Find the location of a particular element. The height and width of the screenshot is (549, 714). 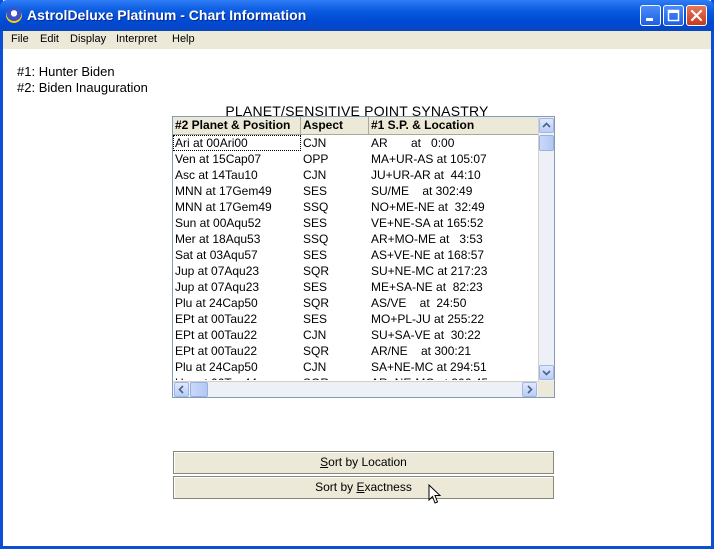

table-row: Plu at 24Cap50 CJN SA+NE-MC at 294:51 is located at coordinates (355, 367).